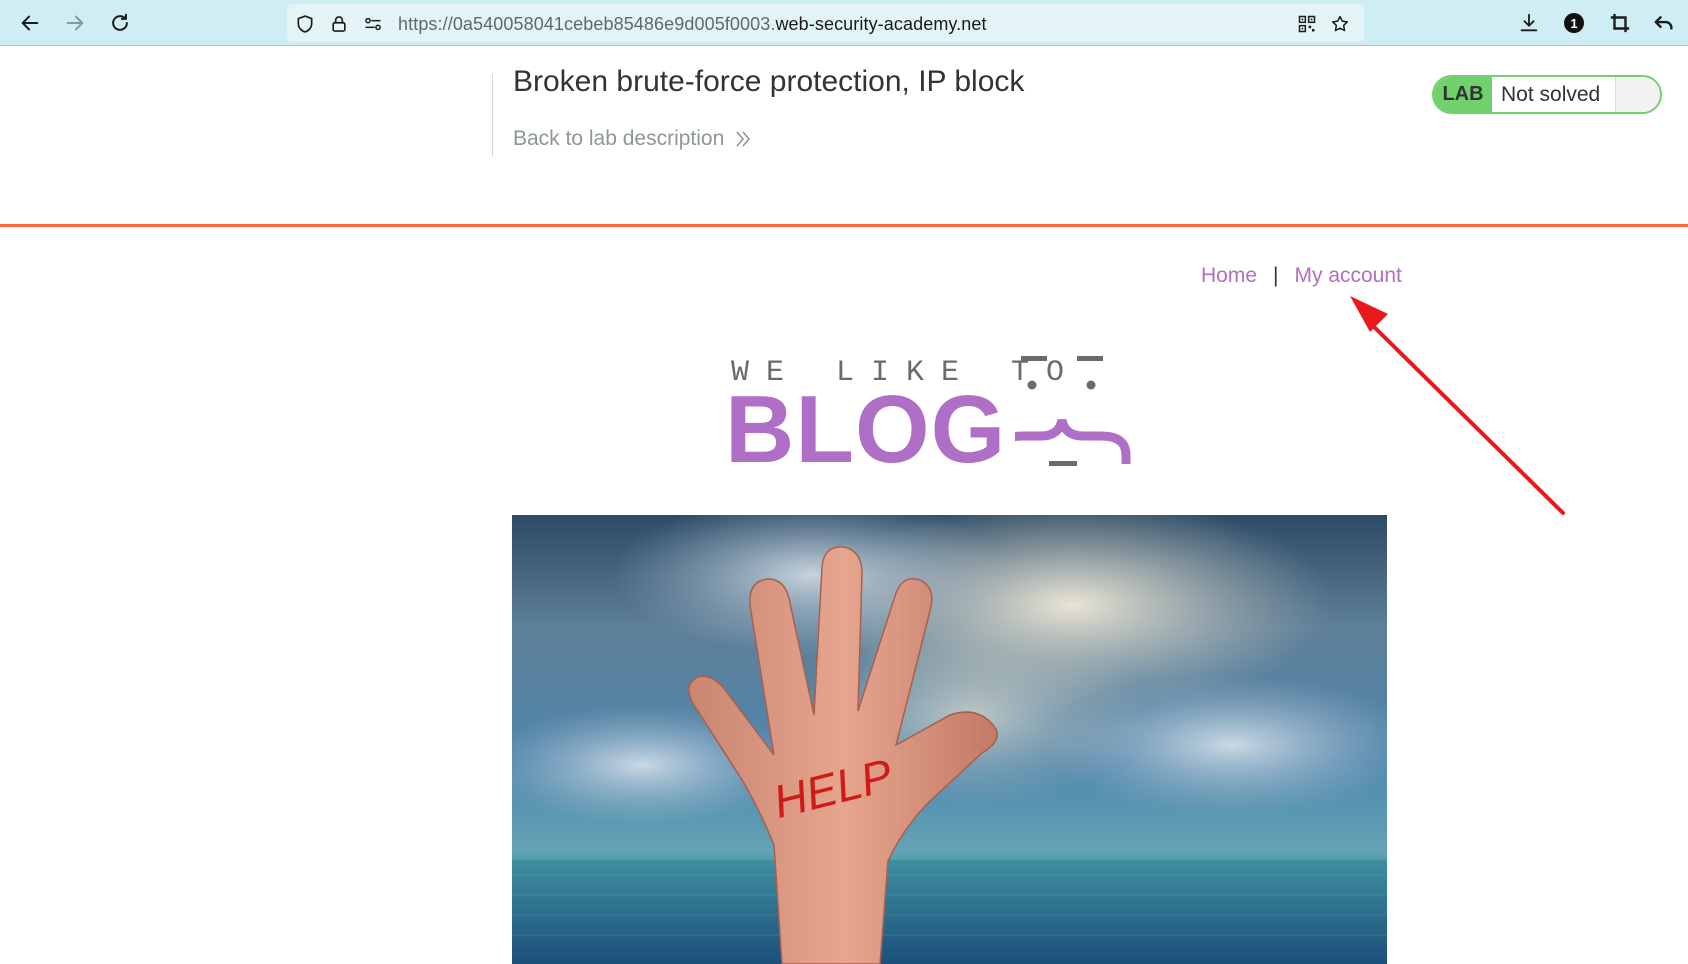  Describe the element at coordinates (1073, 411) in the screenshot. I see `logo-face-icon` at that location.